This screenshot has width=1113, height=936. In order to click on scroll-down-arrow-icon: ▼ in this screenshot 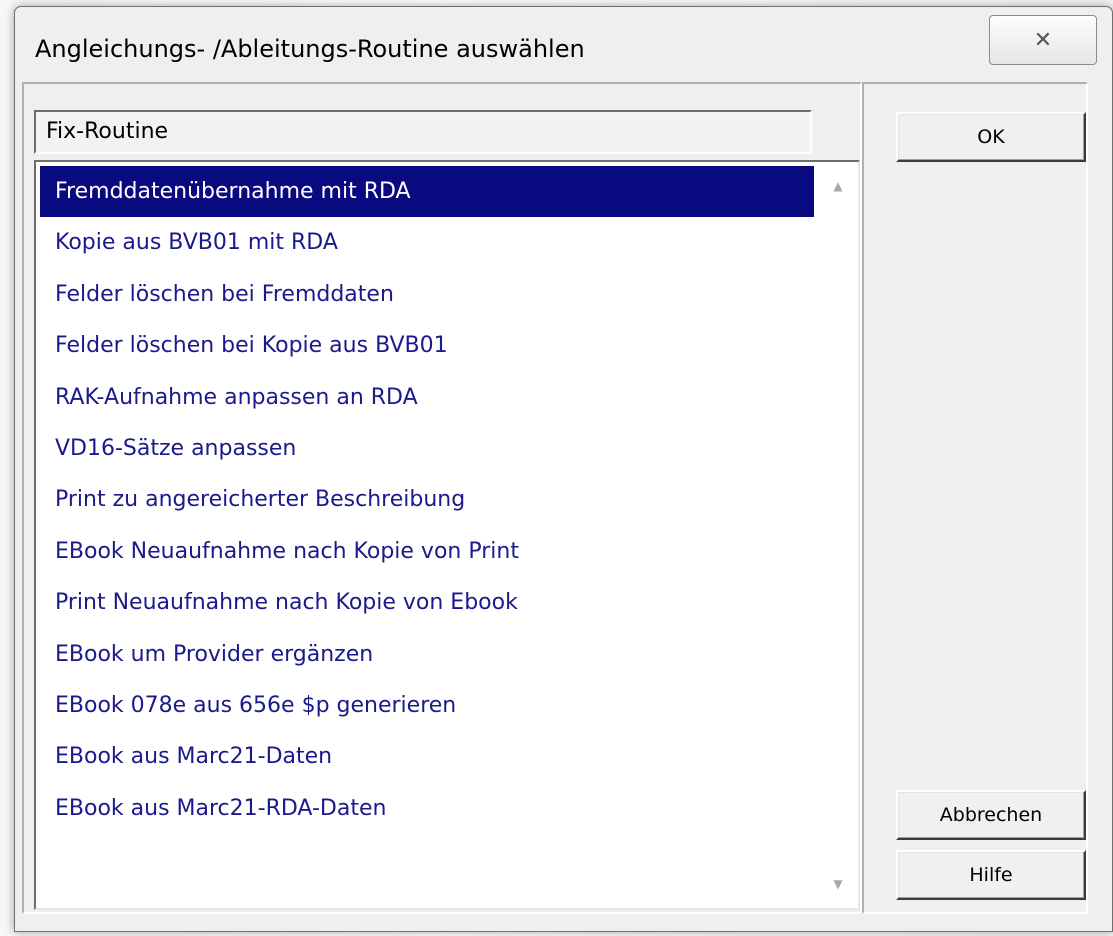, I will do `click(838, 884)`.